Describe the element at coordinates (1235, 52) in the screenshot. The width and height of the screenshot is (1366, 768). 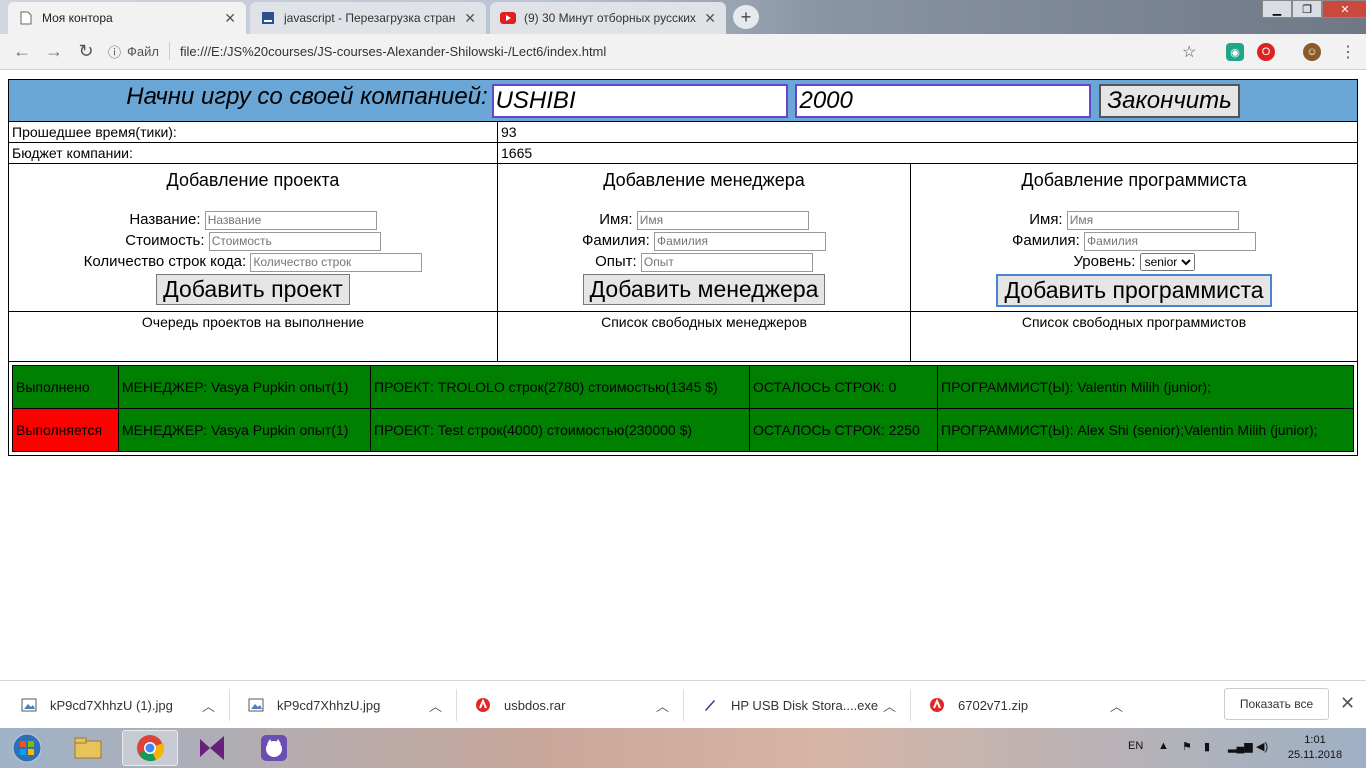
I see `extension-icon: ◉` at that location.